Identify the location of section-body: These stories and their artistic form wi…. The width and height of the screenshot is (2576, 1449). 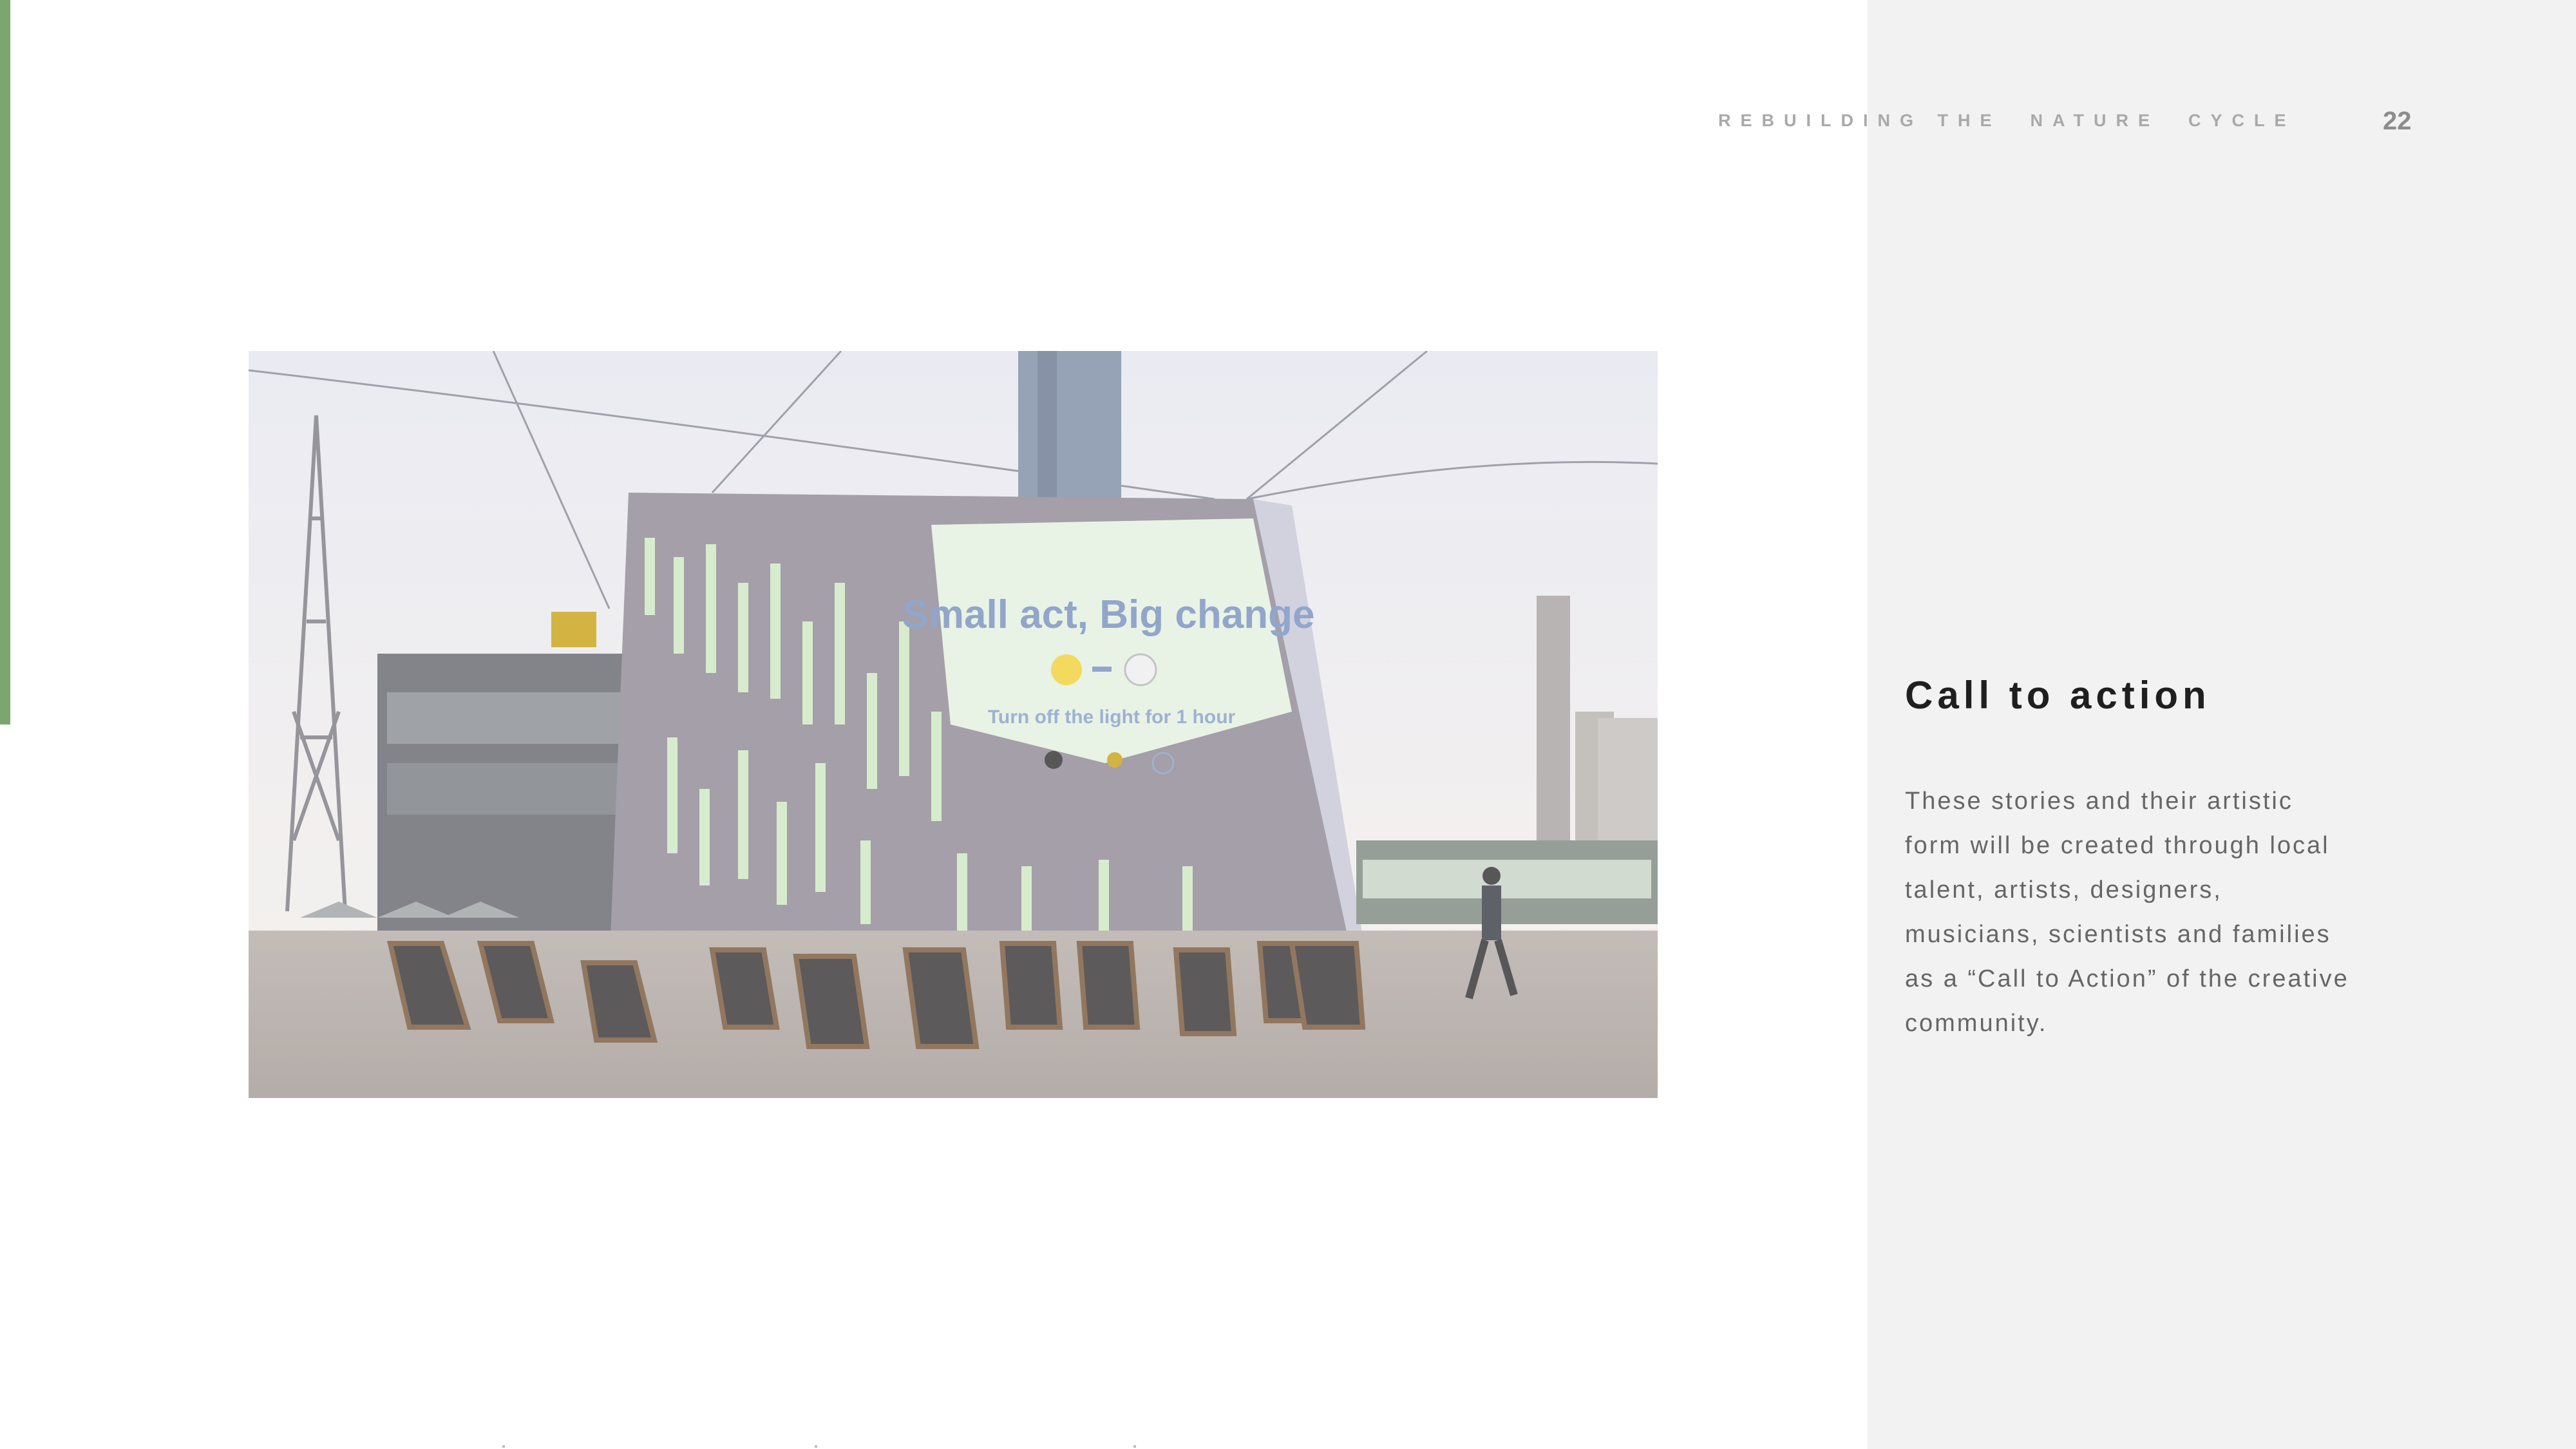
(2127, 912).